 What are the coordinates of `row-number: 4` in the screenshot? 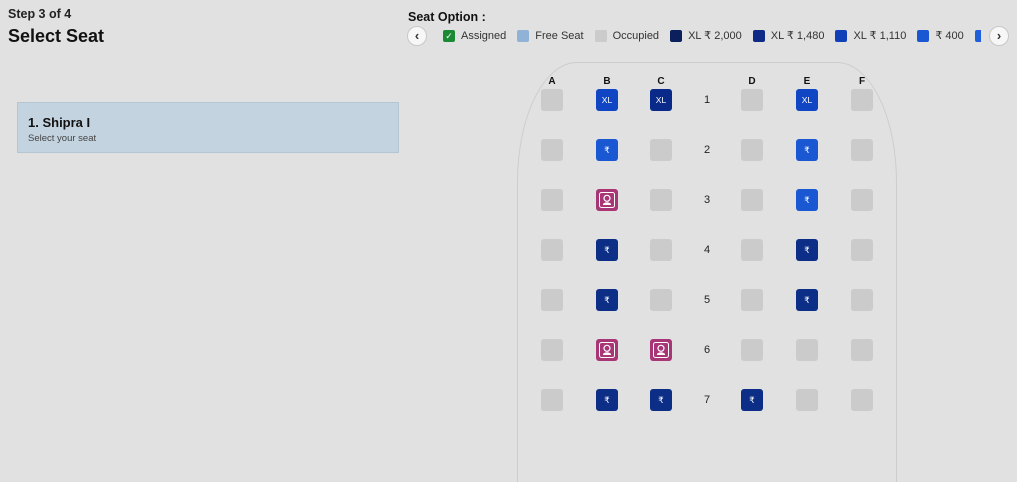 It's located at (707, 250).